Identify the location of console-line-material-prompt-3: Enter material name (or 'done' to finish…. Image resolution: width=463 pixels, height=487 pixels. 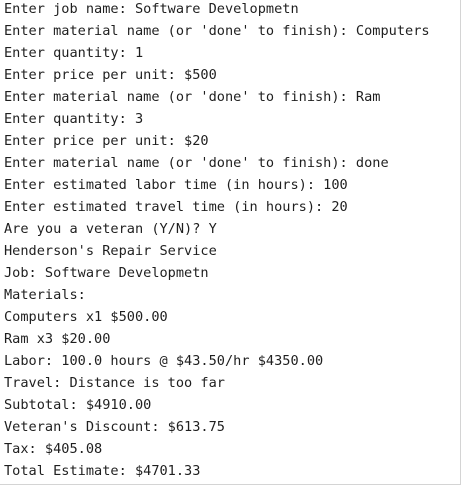
(196, 163).